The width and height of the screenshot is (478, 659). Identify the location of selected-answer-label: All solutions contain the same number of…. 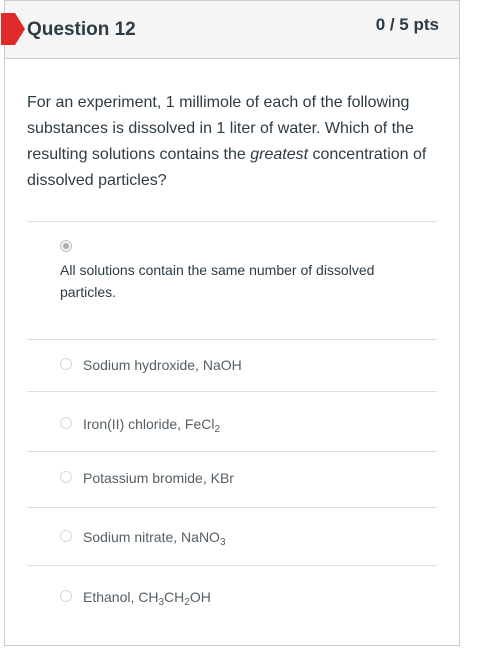
(217, 281).